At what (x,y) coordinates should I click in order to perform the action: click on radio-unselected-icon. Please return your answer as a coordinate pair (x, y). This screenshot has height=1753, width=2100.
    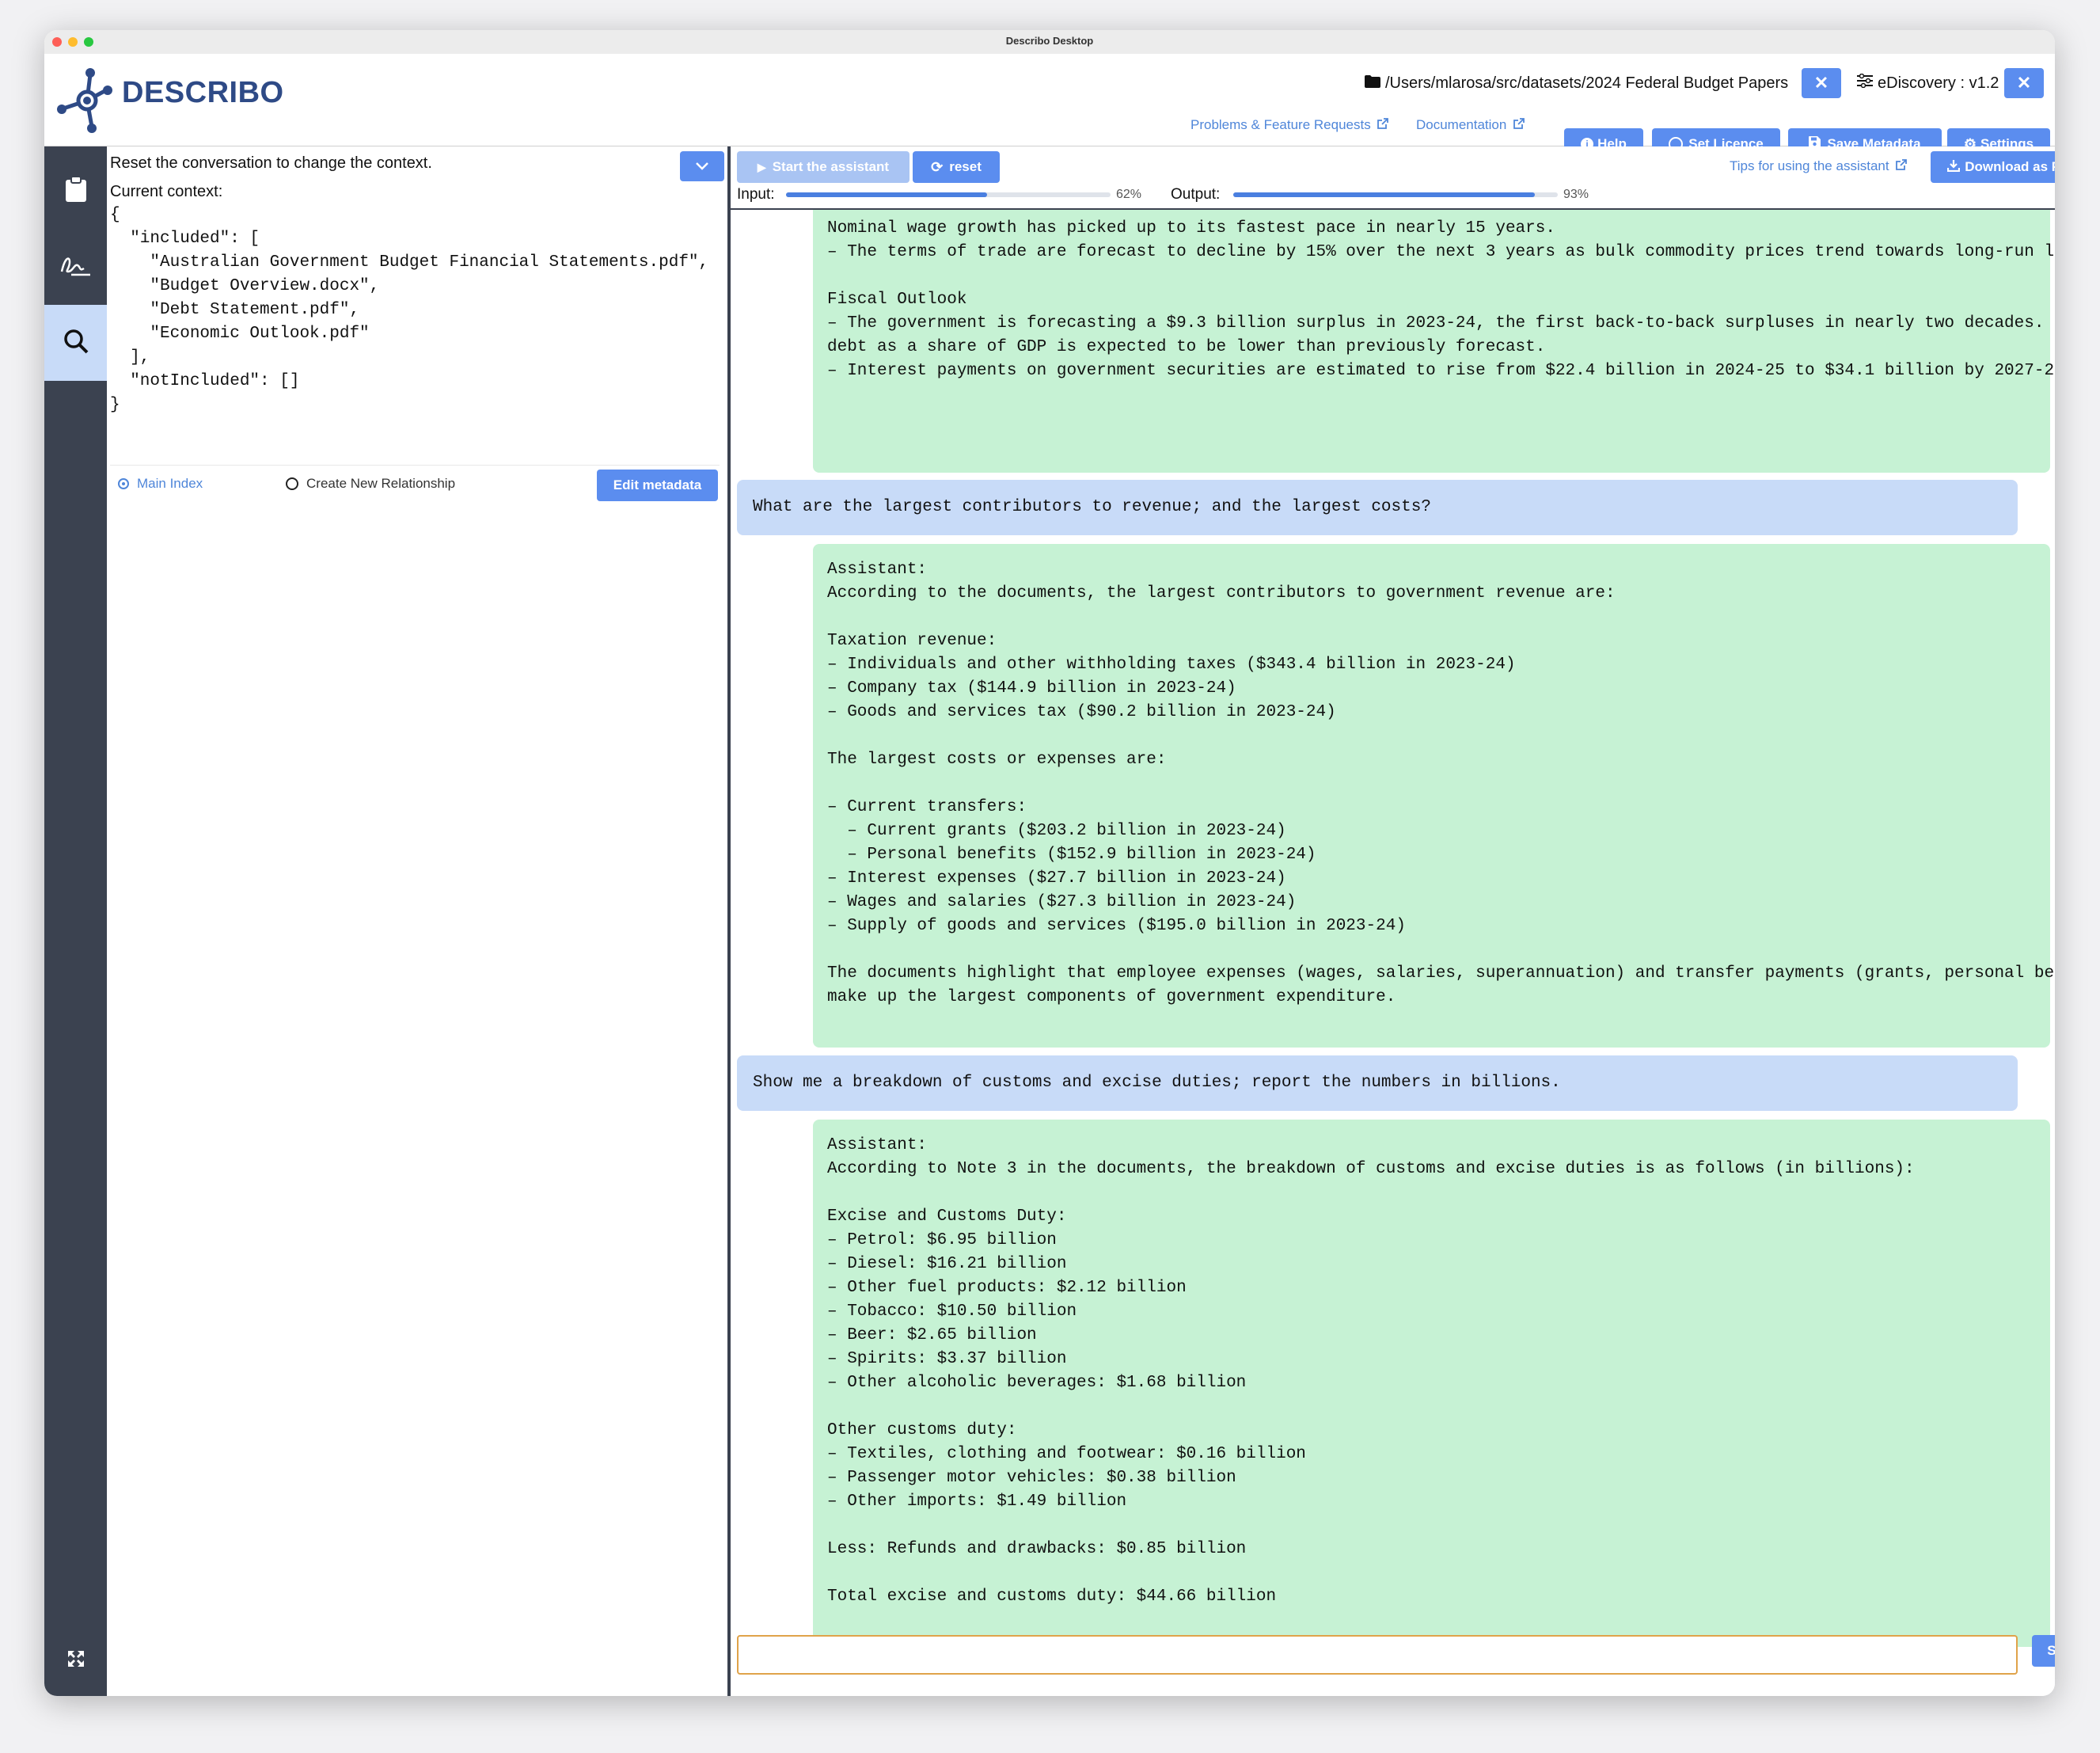
    Looking at the image, I should click on (292, 483).